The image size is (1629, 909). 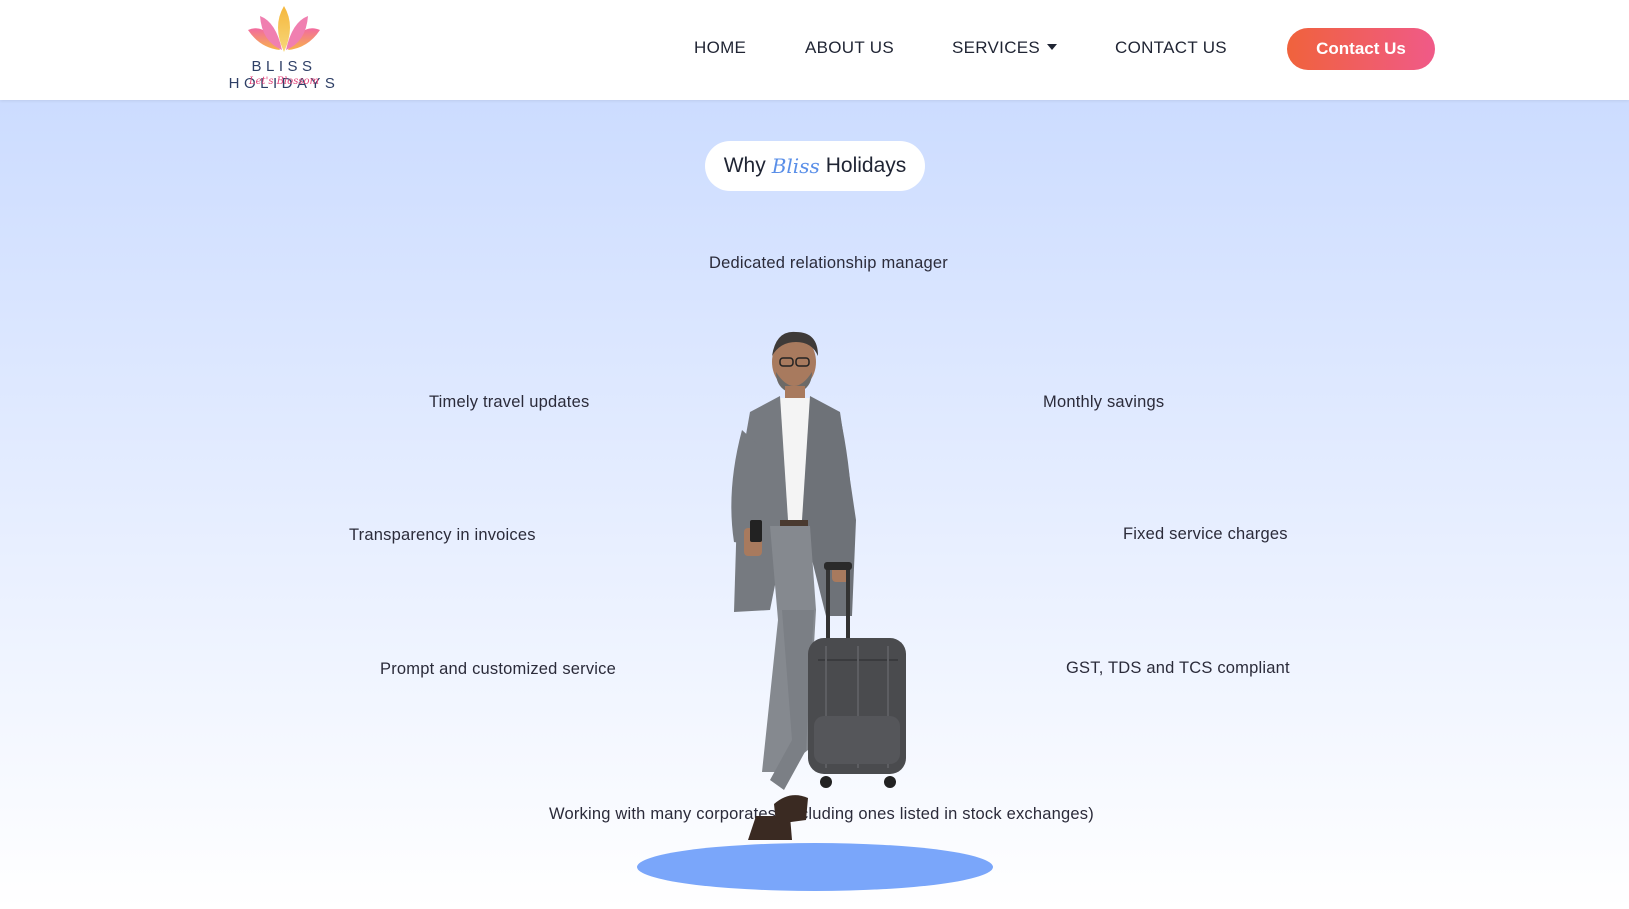 What do you see at coordinates (828, 263) in the screenshot?
I see `feature-dedicated-manager: Dedicated relationship manager` at bounding box center [828, 263].